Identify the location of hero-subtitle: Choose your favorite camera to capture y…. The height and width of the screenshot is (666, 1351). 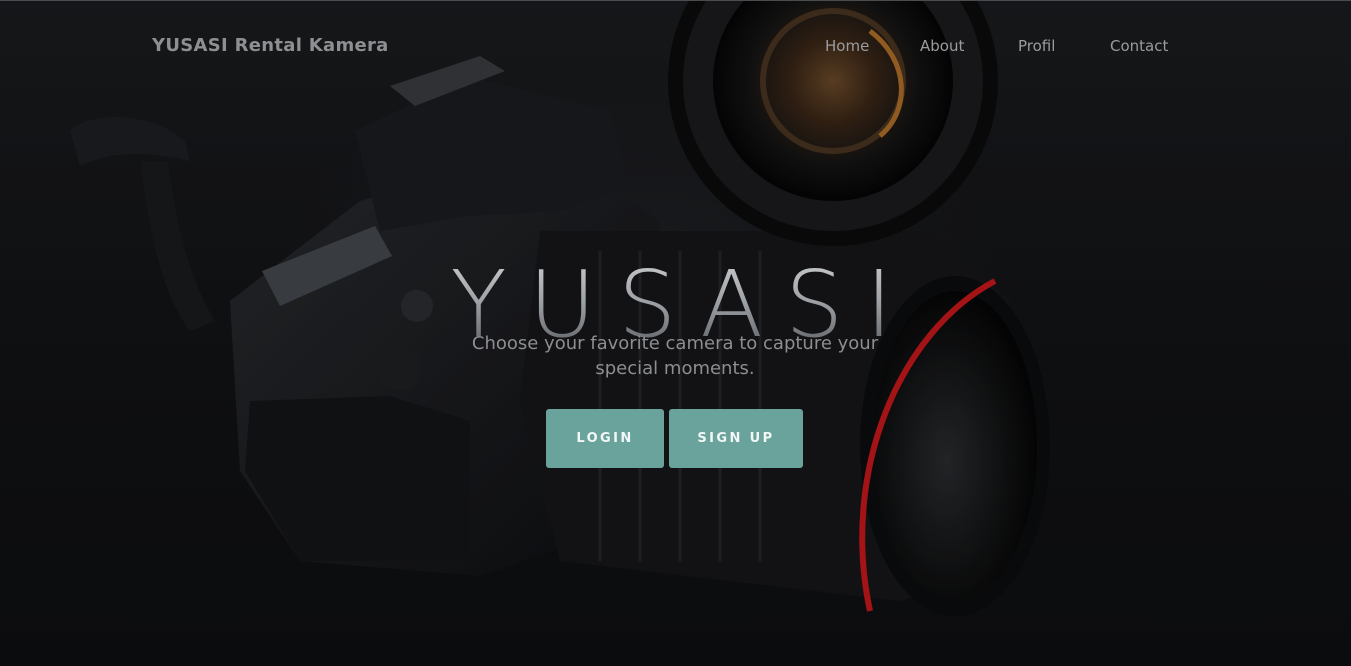
(675, 356).